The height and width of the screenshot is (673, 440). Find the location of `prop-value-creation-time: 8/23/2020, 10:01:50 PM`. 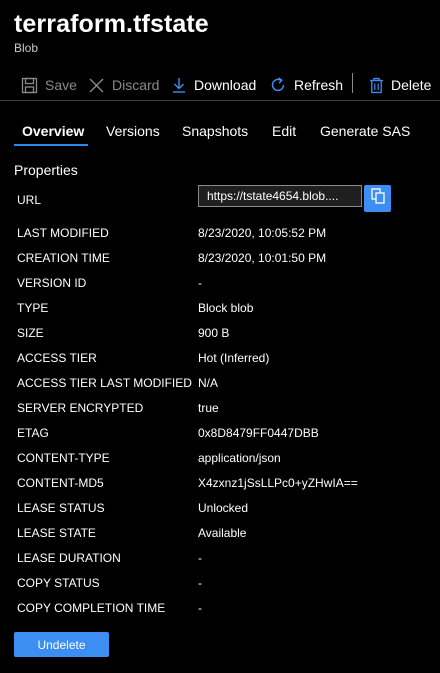

prop-value-creation-time: 8/23/2020, 10:01:50 PM is located at coordinates (262, 258).